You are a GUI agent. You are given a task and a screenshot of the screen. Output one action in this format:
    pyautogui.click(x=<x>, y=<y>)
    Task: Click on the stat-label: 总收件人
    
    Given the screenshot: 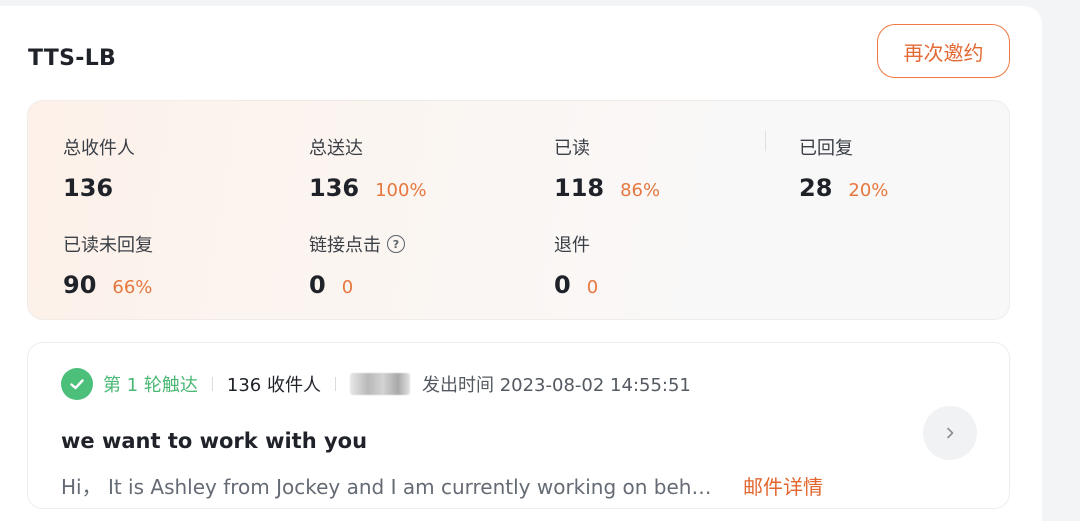 What is the action you would take?
    pyautogui.click(x=99, y=148)
    